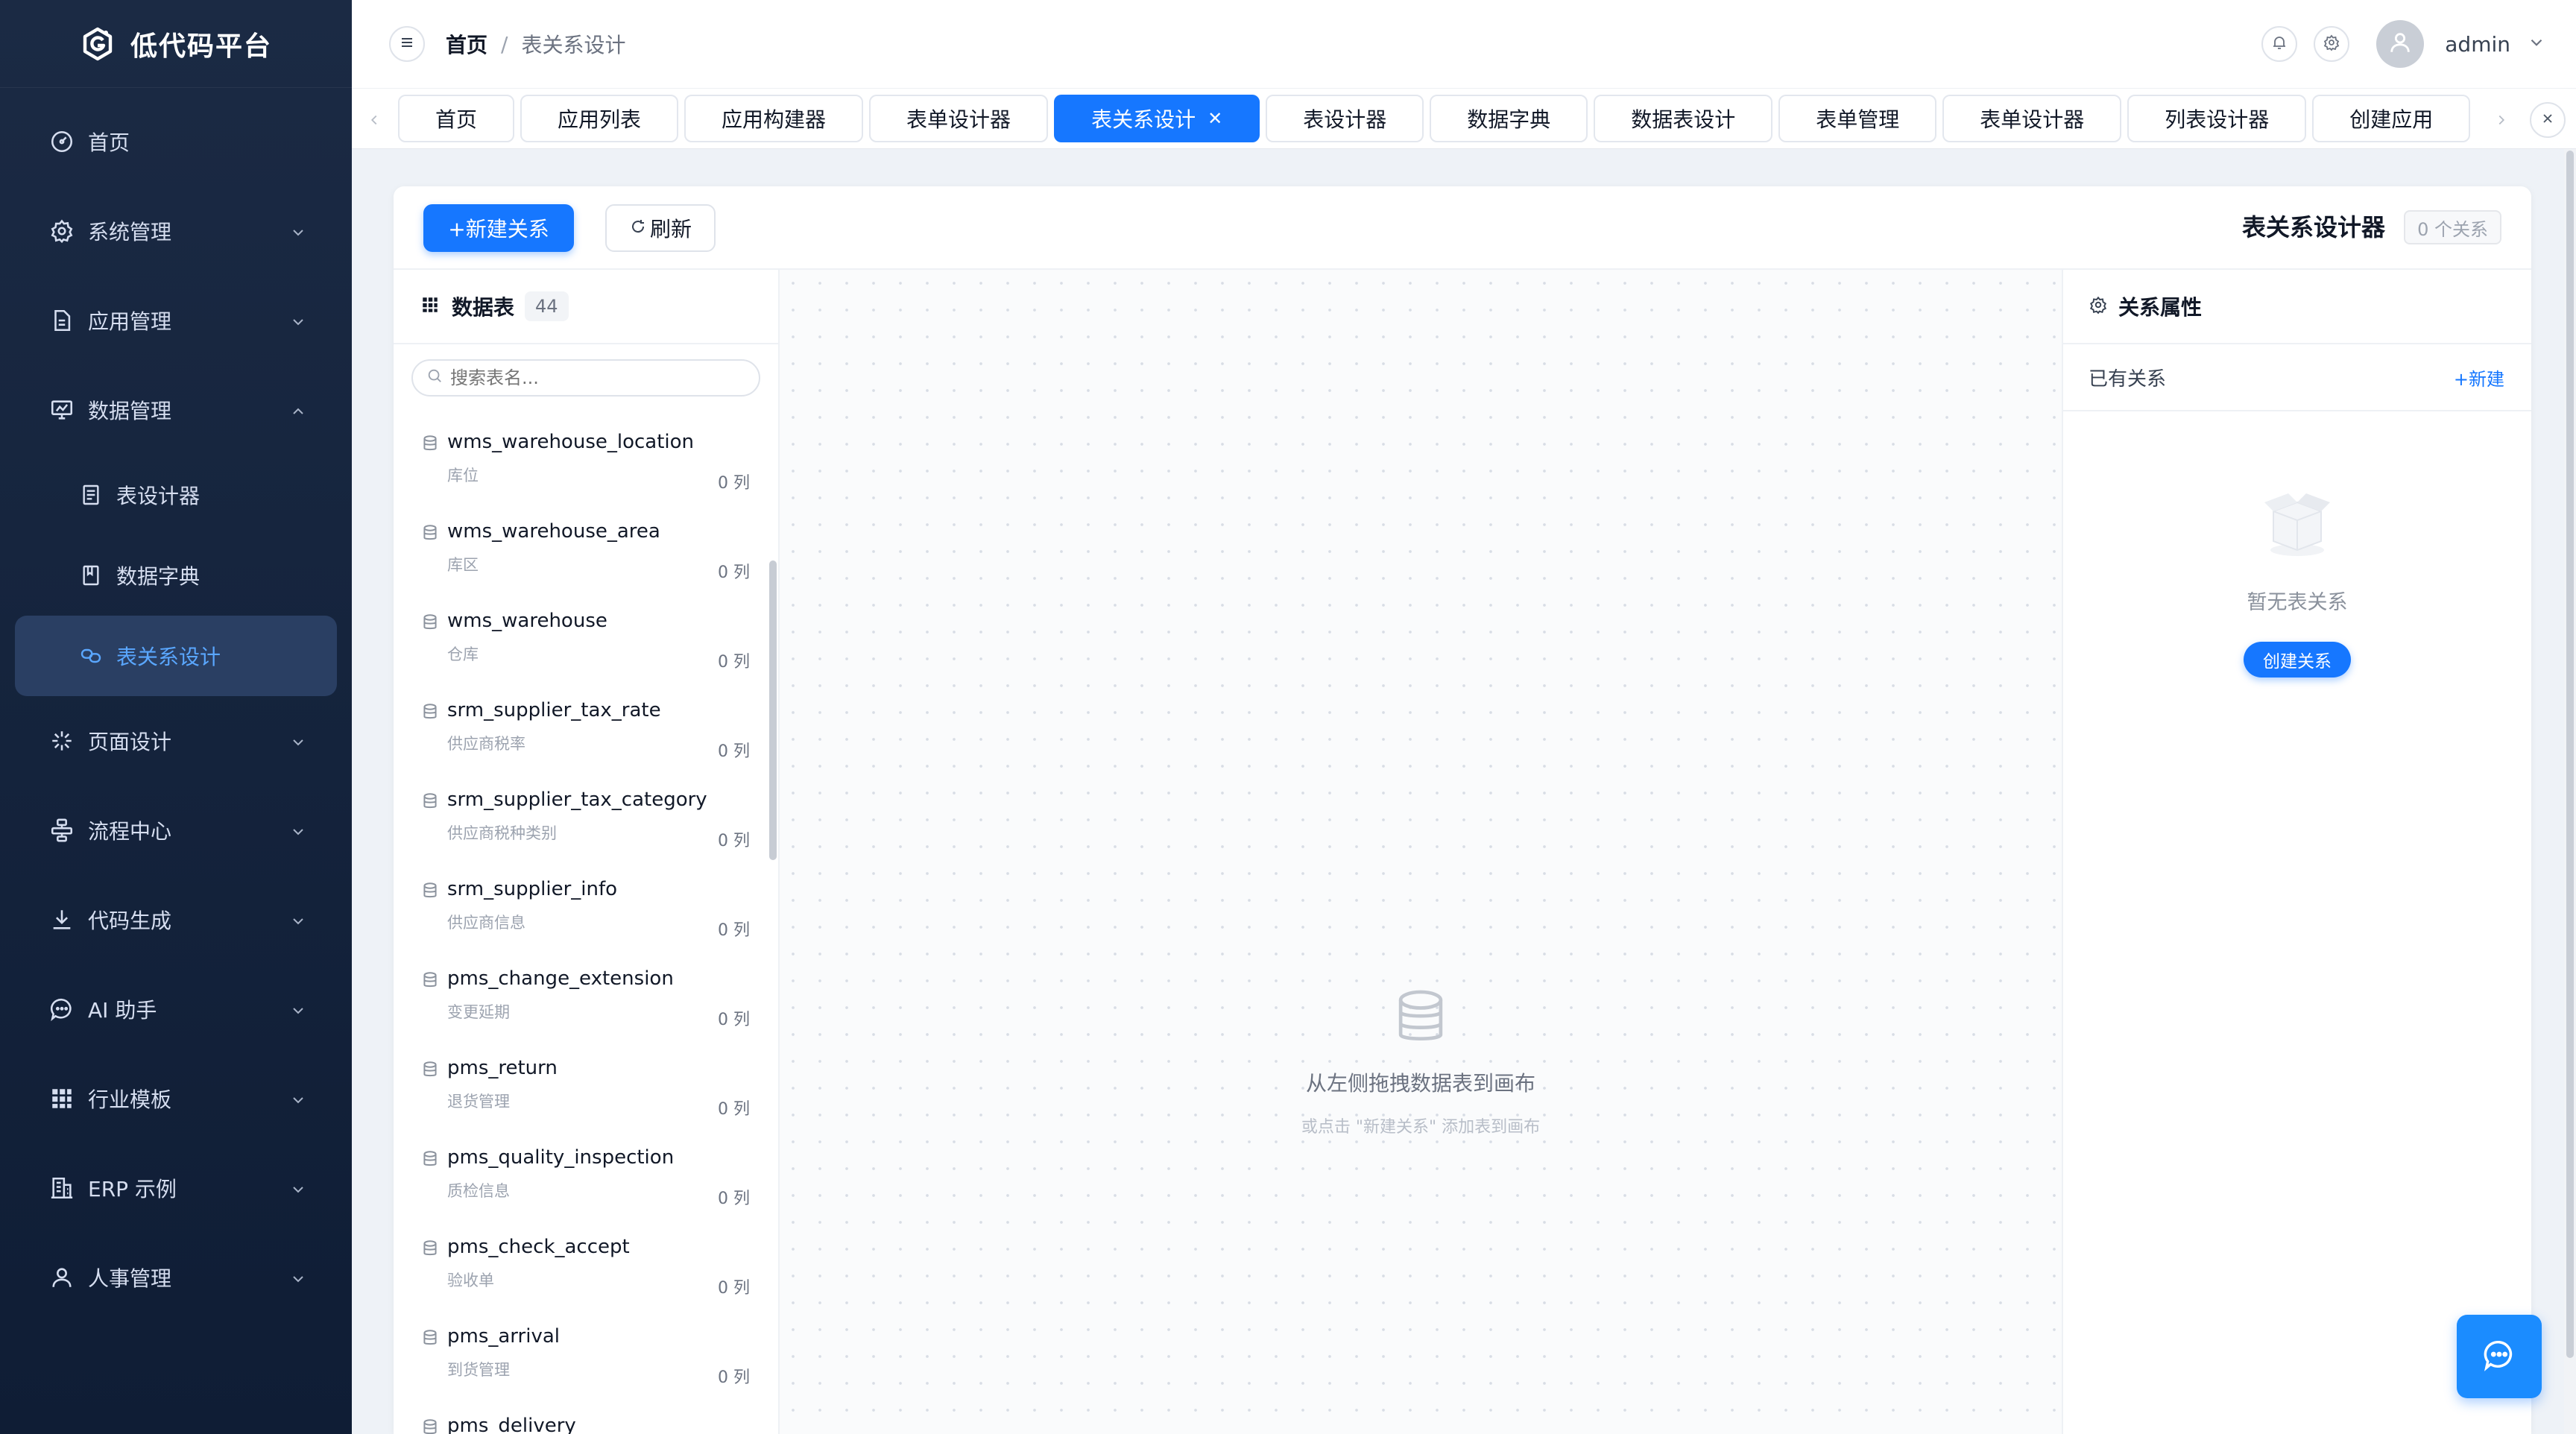 This screenshot has width=2576, height=1434. Describe the element at coordinates (176, 495) in the screenshot. I see `sidebar-subitem-table-designer: 表设计器` at that location.